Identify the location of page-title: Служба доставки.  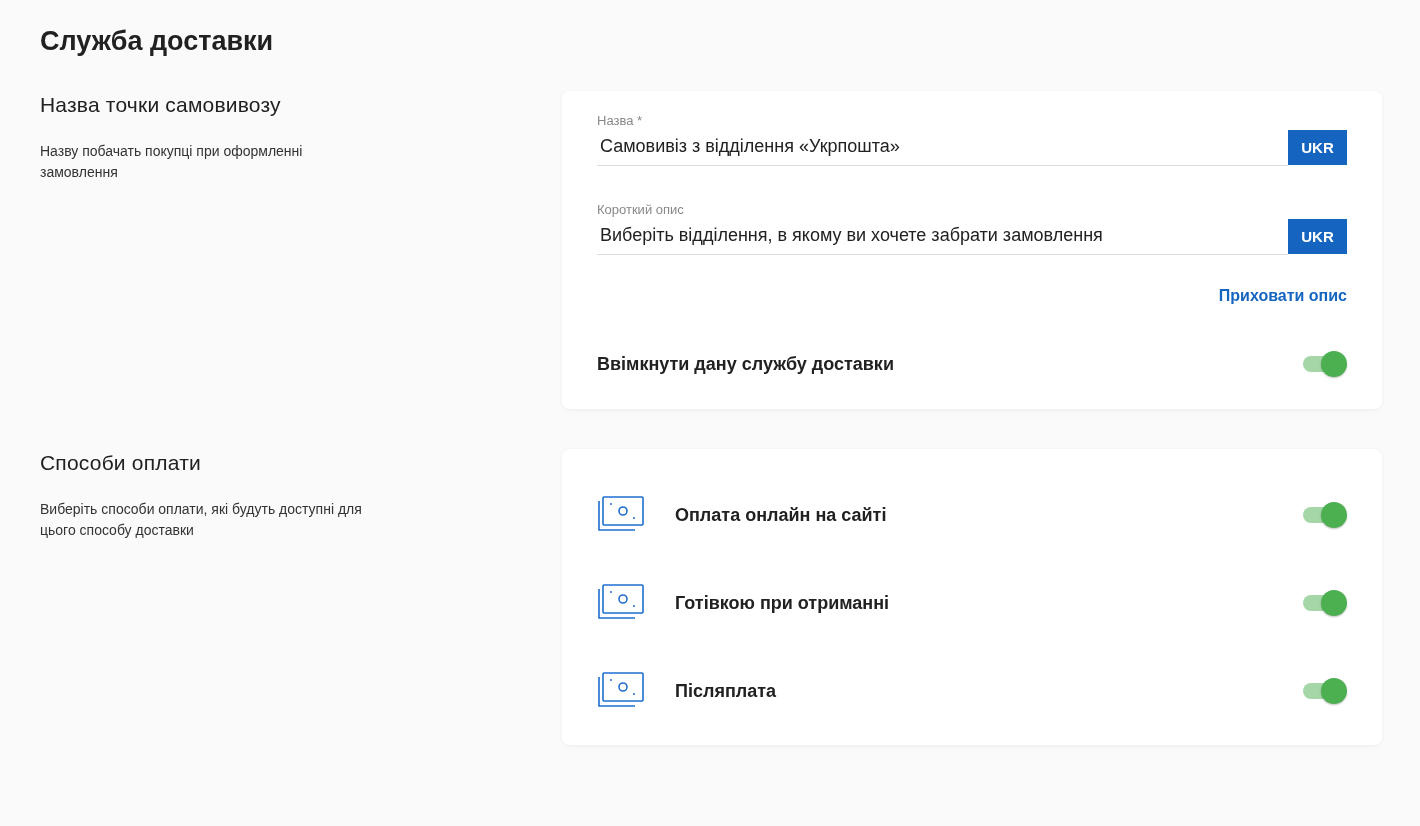
(157, 41).